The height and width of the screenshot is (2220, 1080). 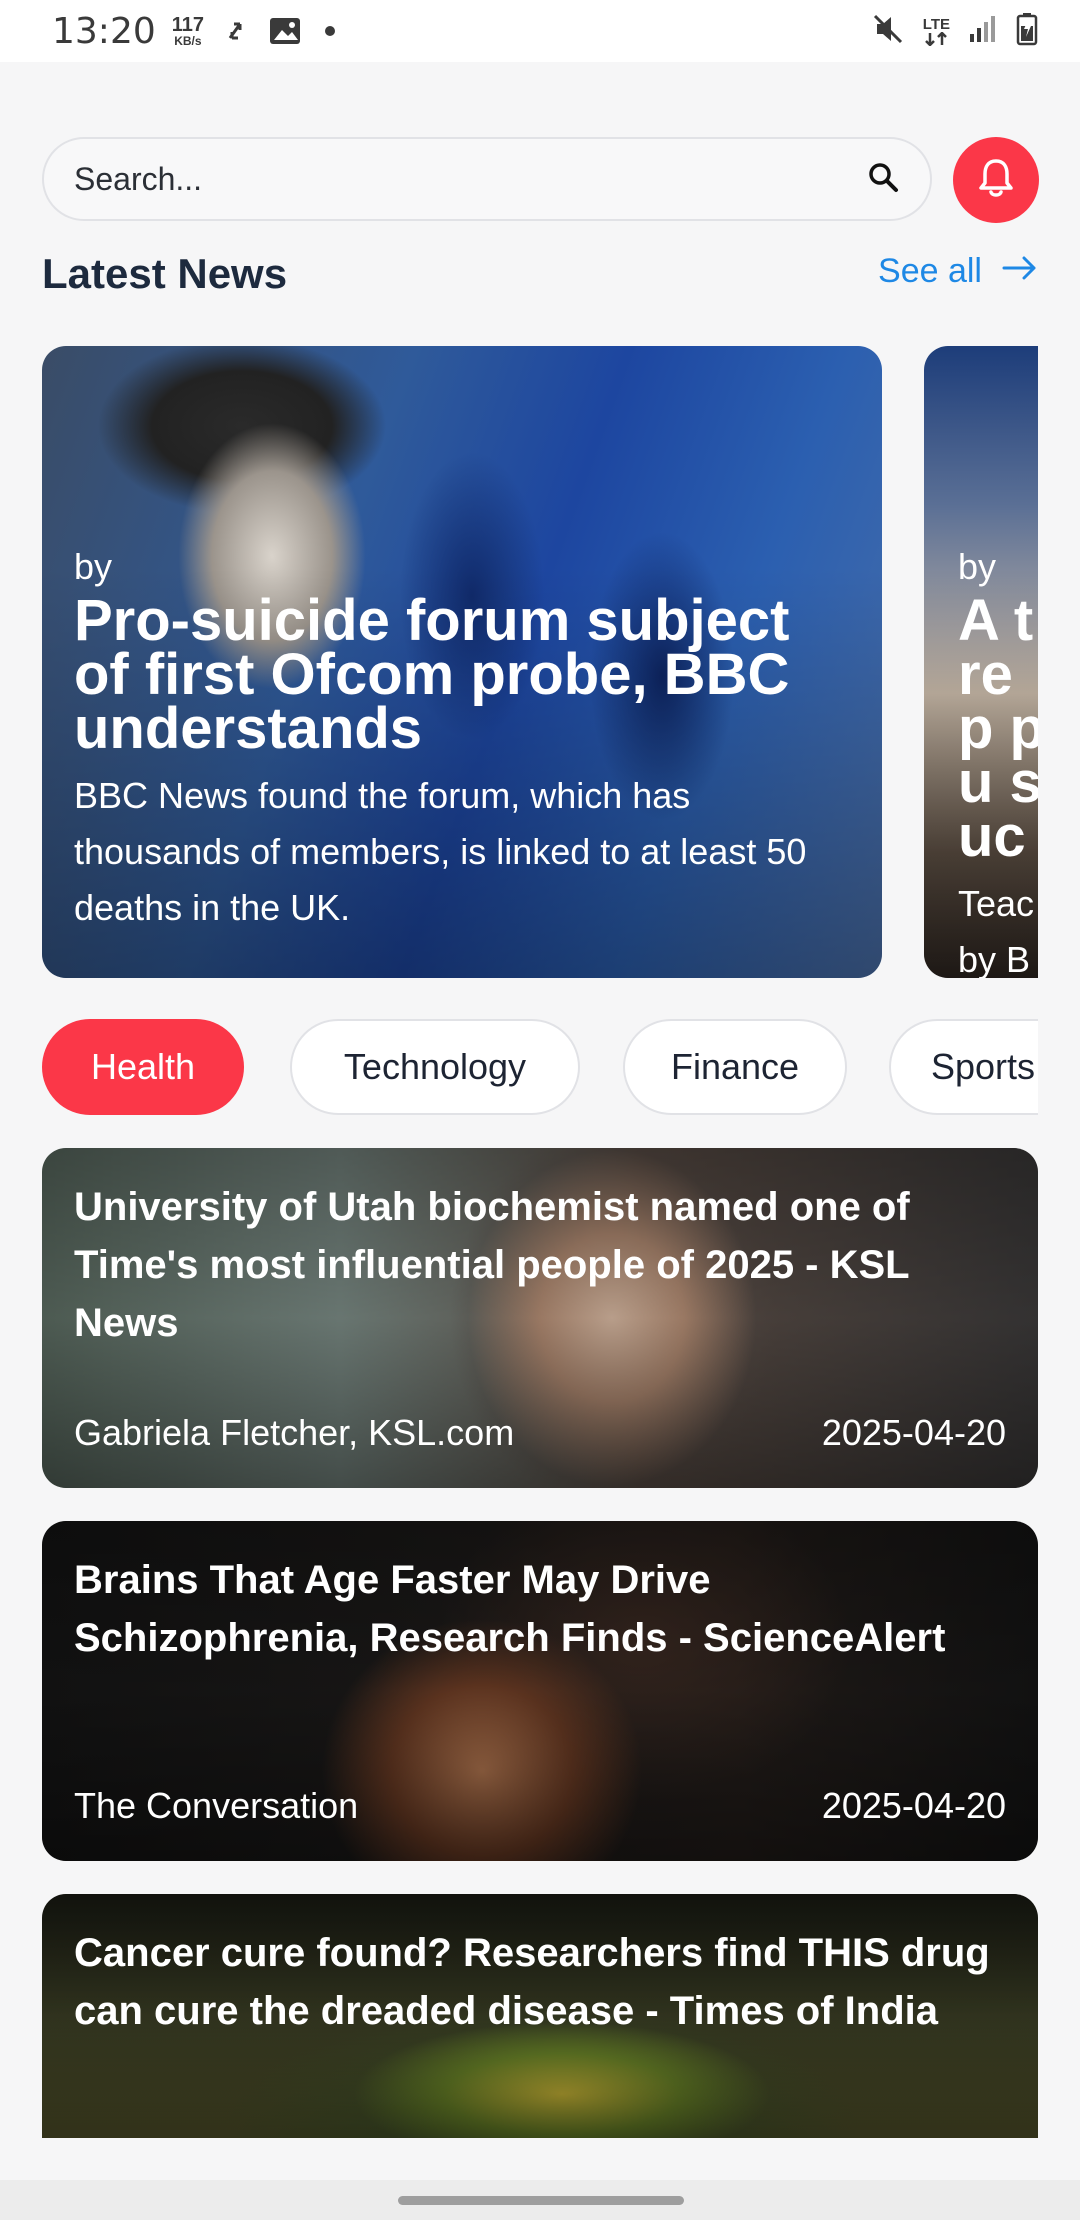 What do you see at coordinates (143, 1067) in the screenshot?
I see `chip-health: Health` at bounding box center [143, 1067].